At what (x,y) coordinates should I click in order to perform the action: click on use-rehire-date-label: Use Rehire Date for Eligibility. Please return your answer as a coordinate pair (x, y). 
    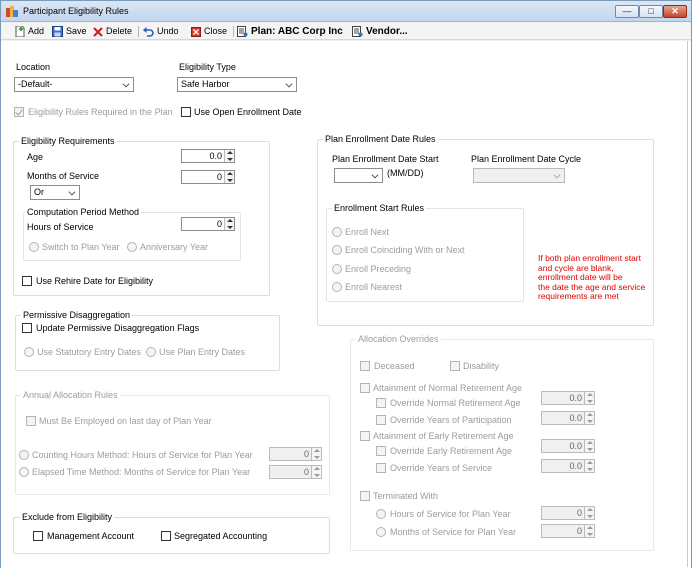
    Looking at the image, I should click on (95, 281).